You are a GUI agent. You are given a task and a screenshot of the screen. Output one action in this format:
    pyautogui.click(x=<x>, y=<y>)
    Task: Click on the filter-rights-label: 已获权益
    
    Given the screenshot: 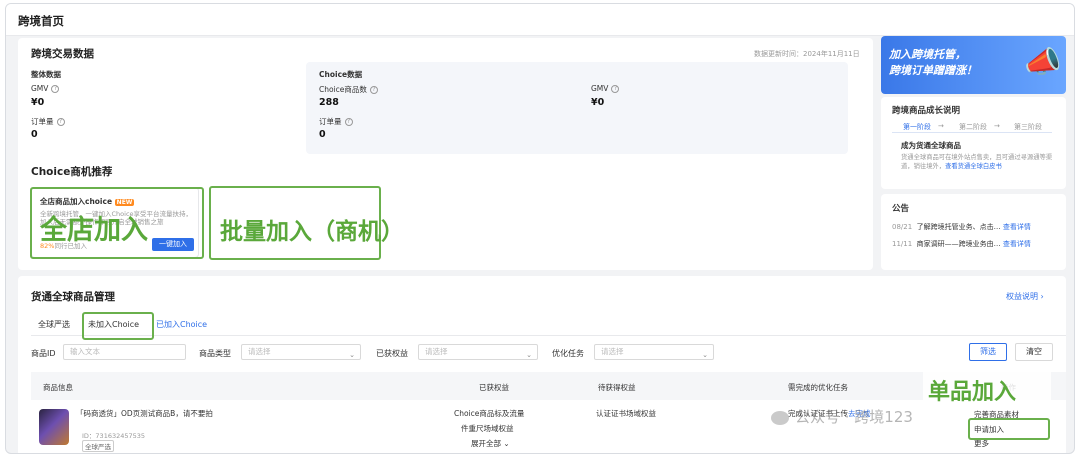 What is the action you would take?
    pyautogui.click(x=392, y=353)
    